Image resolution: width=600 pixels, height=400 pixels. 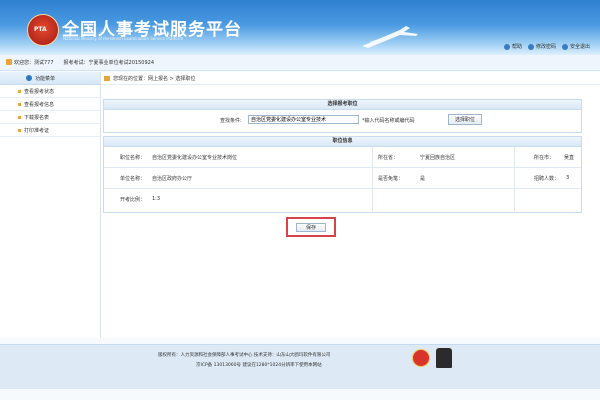 I want to click on breadcrumb-text: 您现在的位置：网上报名 > 选择职位, so click(x=154, y=78).